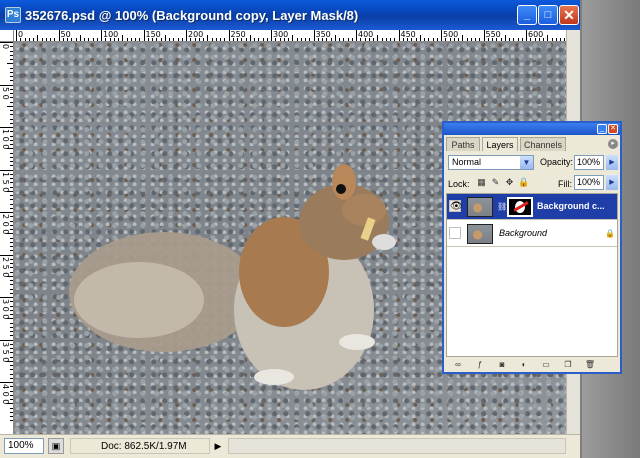 The width and height of the screenshot is (640, 458). What do you see at coordinates (463, 144) in the screenshot?
I see `tab-paths: Paths` at bounding box center [463, 144].